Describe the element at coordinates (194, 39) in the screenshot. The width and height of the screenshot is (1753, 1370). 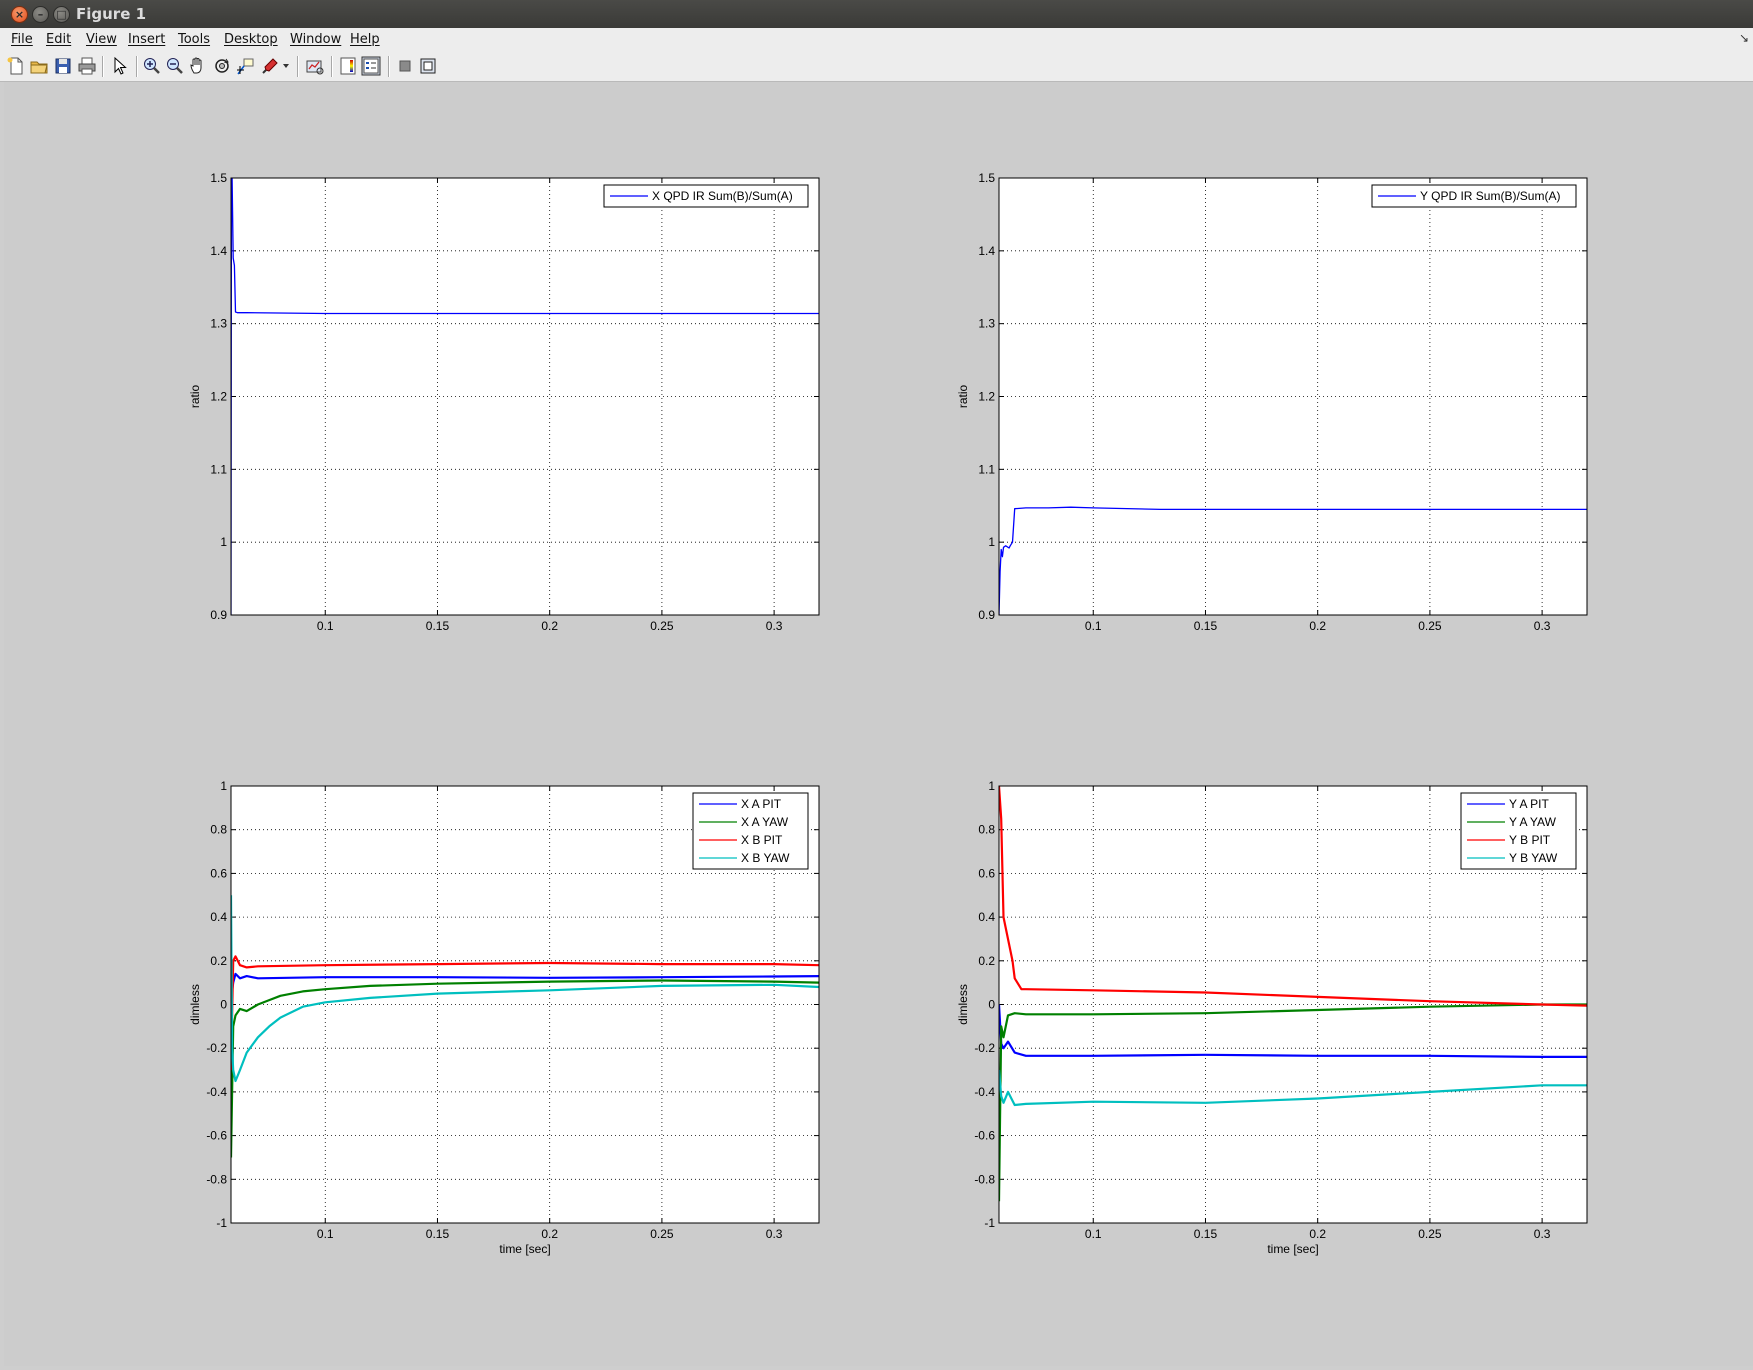
I see `menu-tools: Tools` at that location.